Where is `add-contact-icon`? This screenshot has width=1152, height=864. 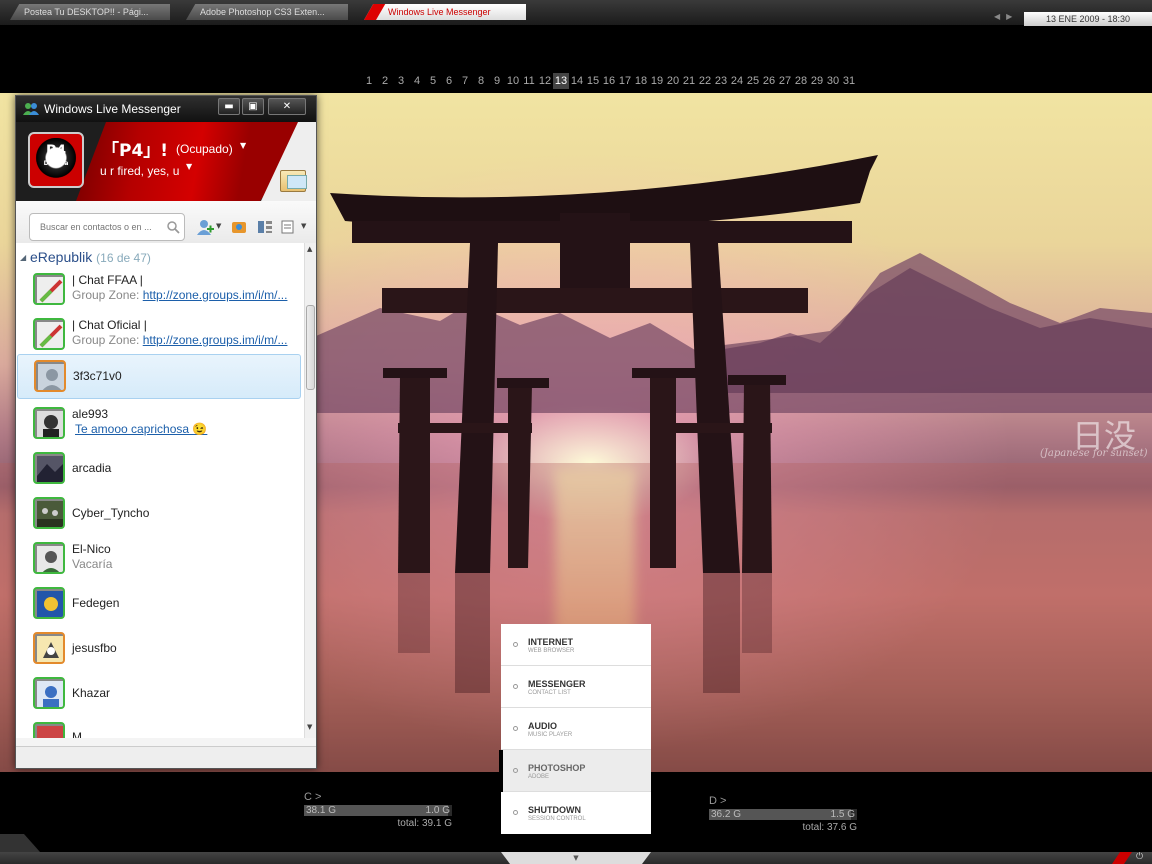 add-contact-icon is located at coordinates (205, 227).